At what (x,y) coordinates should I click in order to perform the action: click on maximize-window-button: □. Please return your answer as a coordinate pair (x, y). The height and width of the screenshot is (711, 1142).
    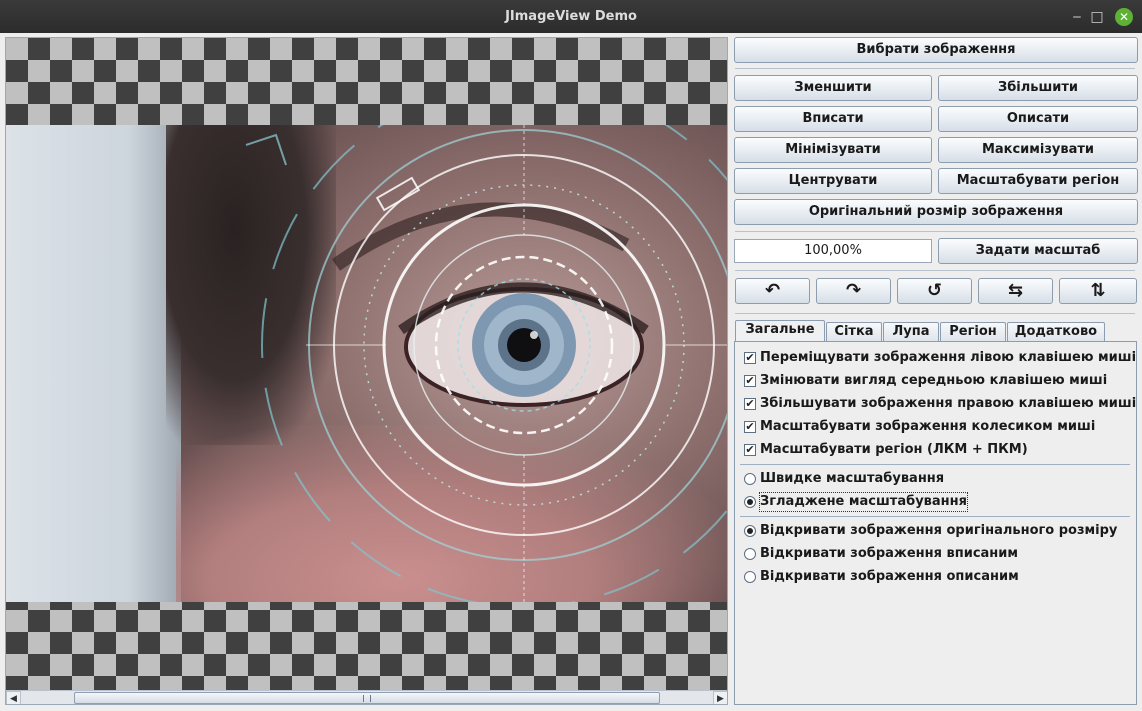
    Looking at the image, I should click on (1097, 17).